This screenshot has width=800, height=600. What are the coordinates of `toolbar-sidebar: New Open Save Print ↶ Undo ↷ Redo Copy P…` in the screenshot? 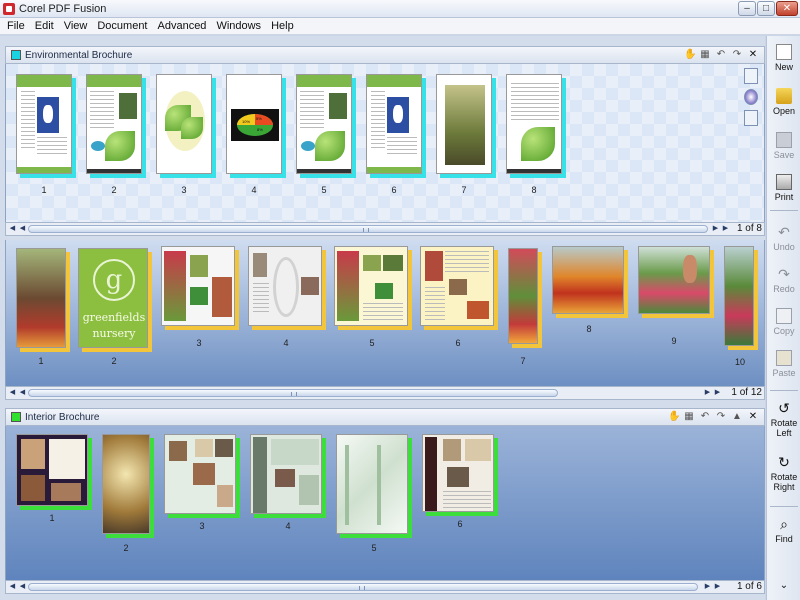 It's located at (783, 318).